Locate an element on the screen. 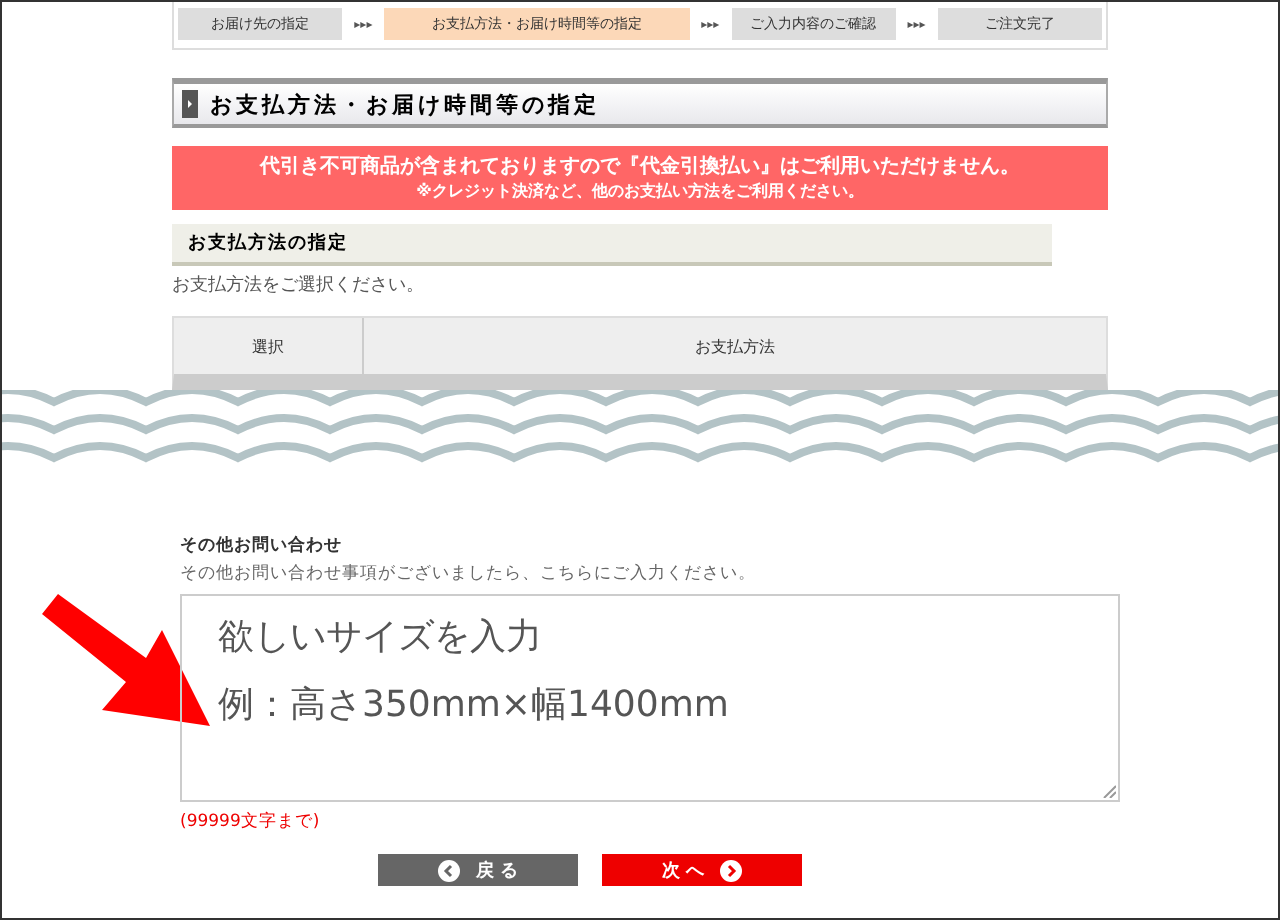 This screenshot has height=920, width=1280. resize-grip-icon is located at coordinates (1109, 791).